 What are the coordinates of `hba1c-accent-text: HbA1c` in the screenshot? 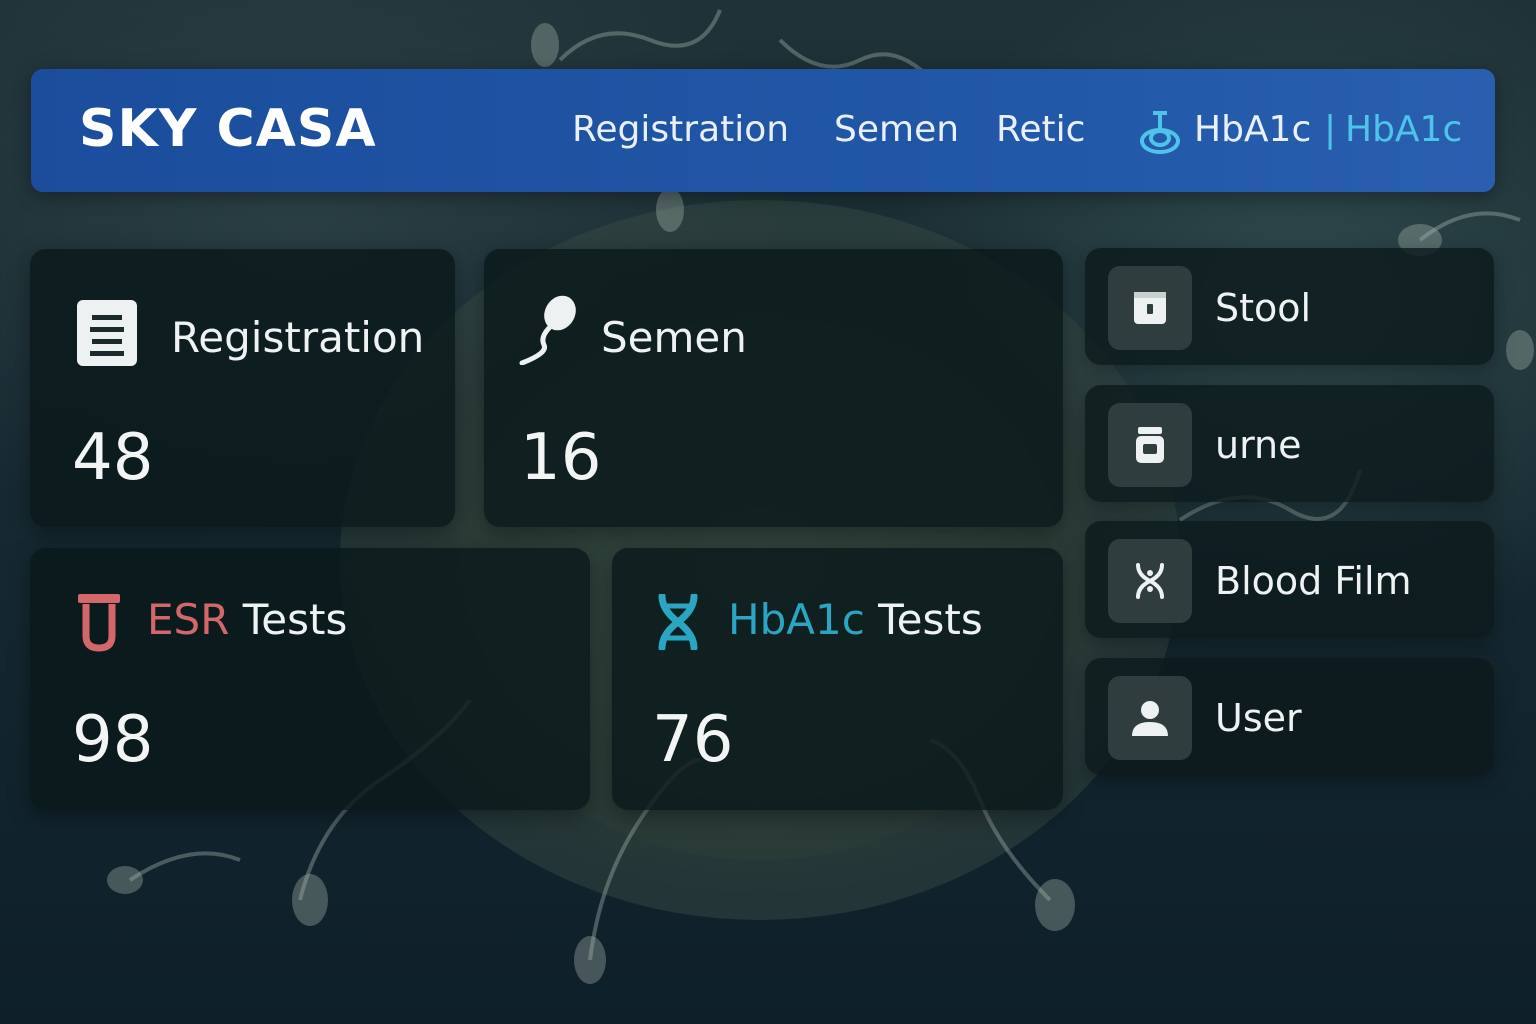 It's located at (796, 619).